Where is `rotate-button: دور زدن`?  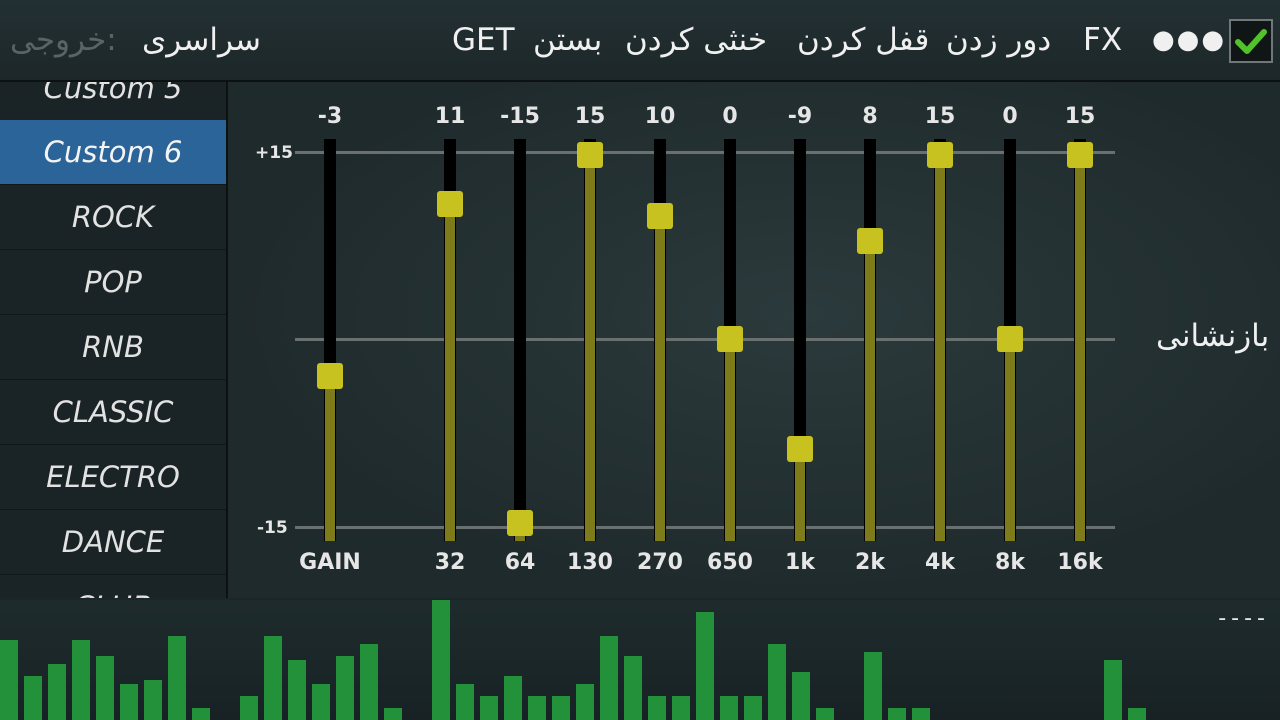
rotate-button: دور زدن is located at coordinates (998, 40).